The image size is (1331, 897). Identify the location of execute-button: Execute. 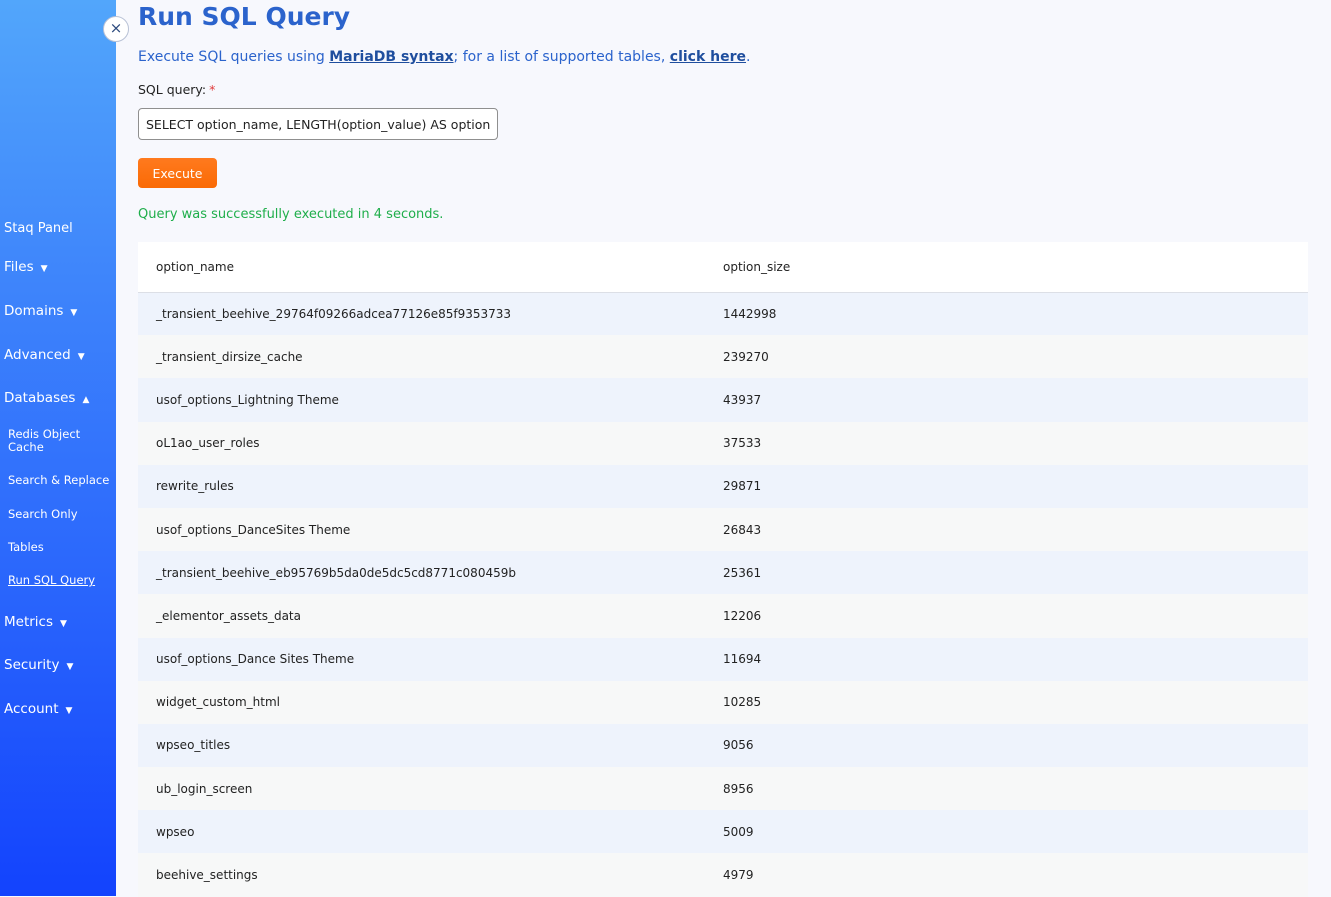
(177, 173).